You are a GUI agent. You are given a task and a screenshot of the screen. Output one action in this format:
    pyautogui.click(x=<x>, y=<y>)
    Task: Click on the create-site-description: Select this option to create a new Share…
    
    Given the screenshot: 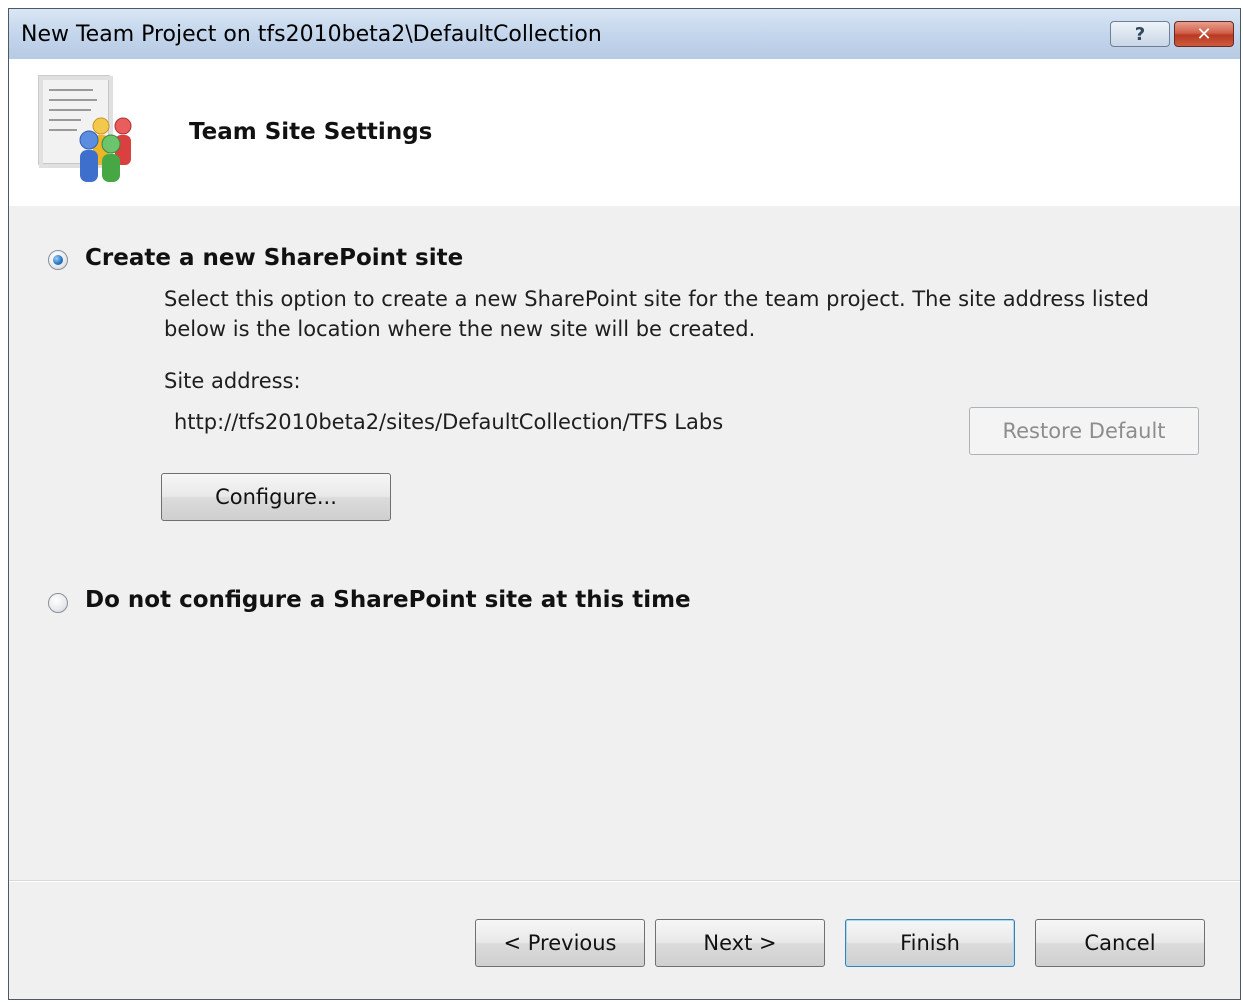 What is the action you would take?
    pyautogui.click(x=656, y=314)
    